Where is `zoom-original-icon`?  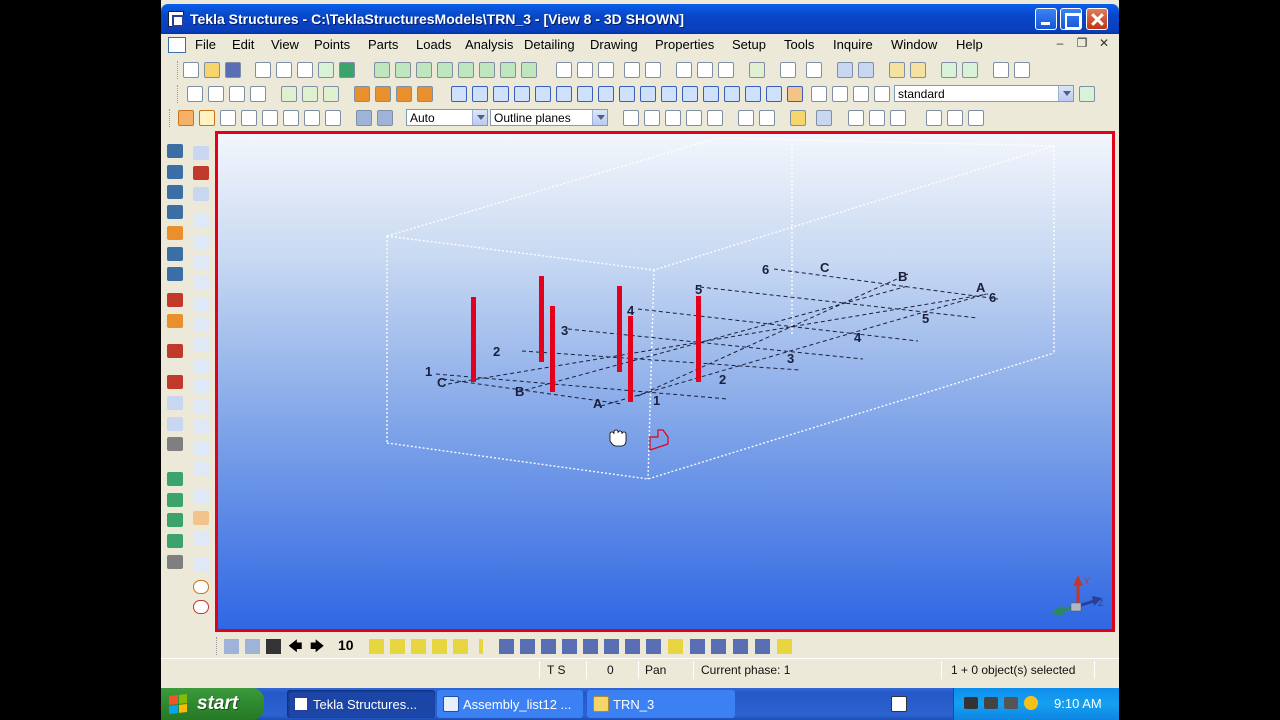 zoom-original-icon is located at coordinates (653, 70).